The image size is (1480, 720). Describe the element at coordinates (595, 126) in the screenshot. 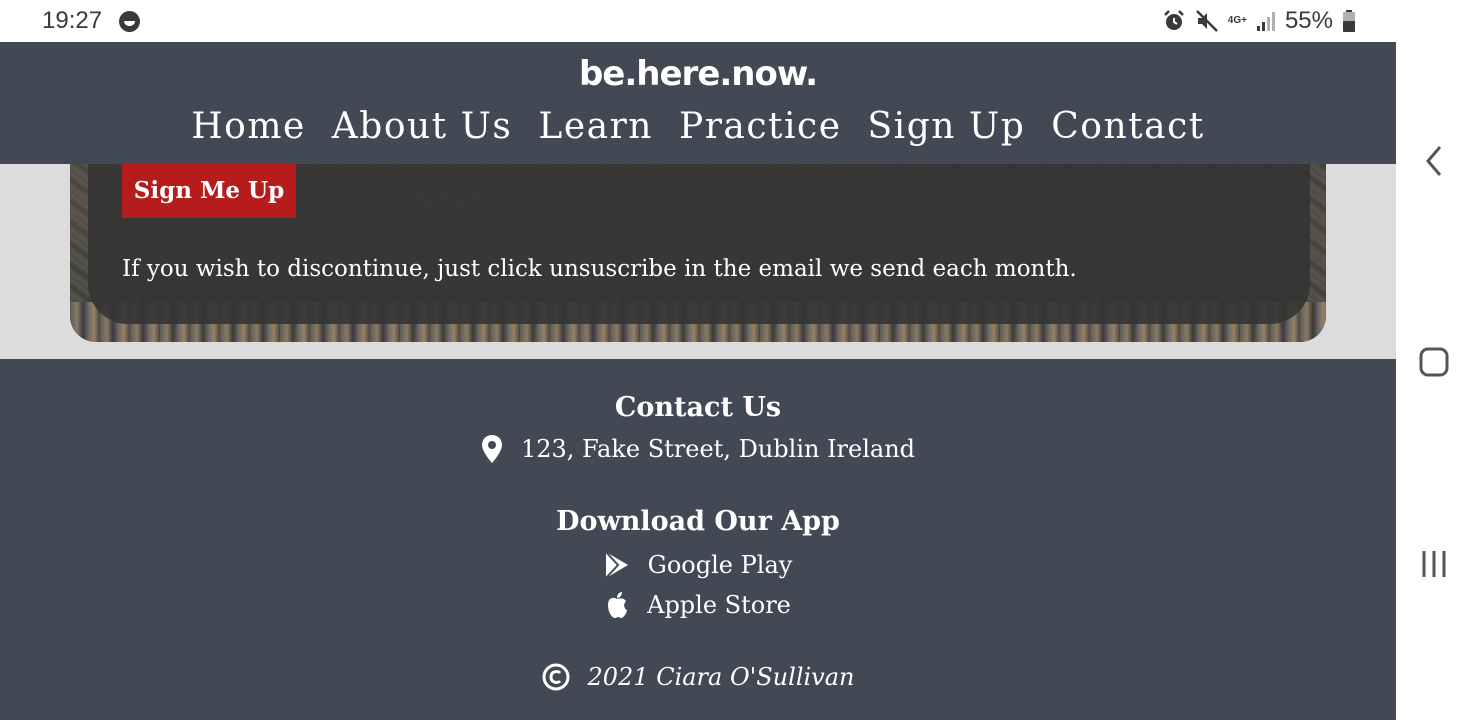

I see `nav-learn: Learn` at that location.